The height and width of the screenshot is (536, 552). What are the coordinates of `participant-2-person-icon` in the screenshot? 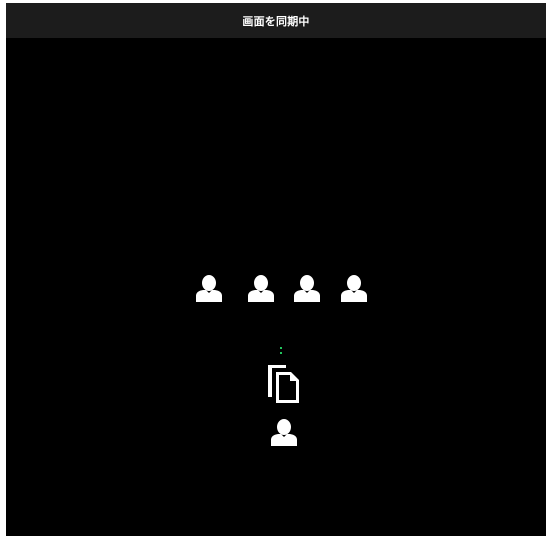 It's located at (261, 288).